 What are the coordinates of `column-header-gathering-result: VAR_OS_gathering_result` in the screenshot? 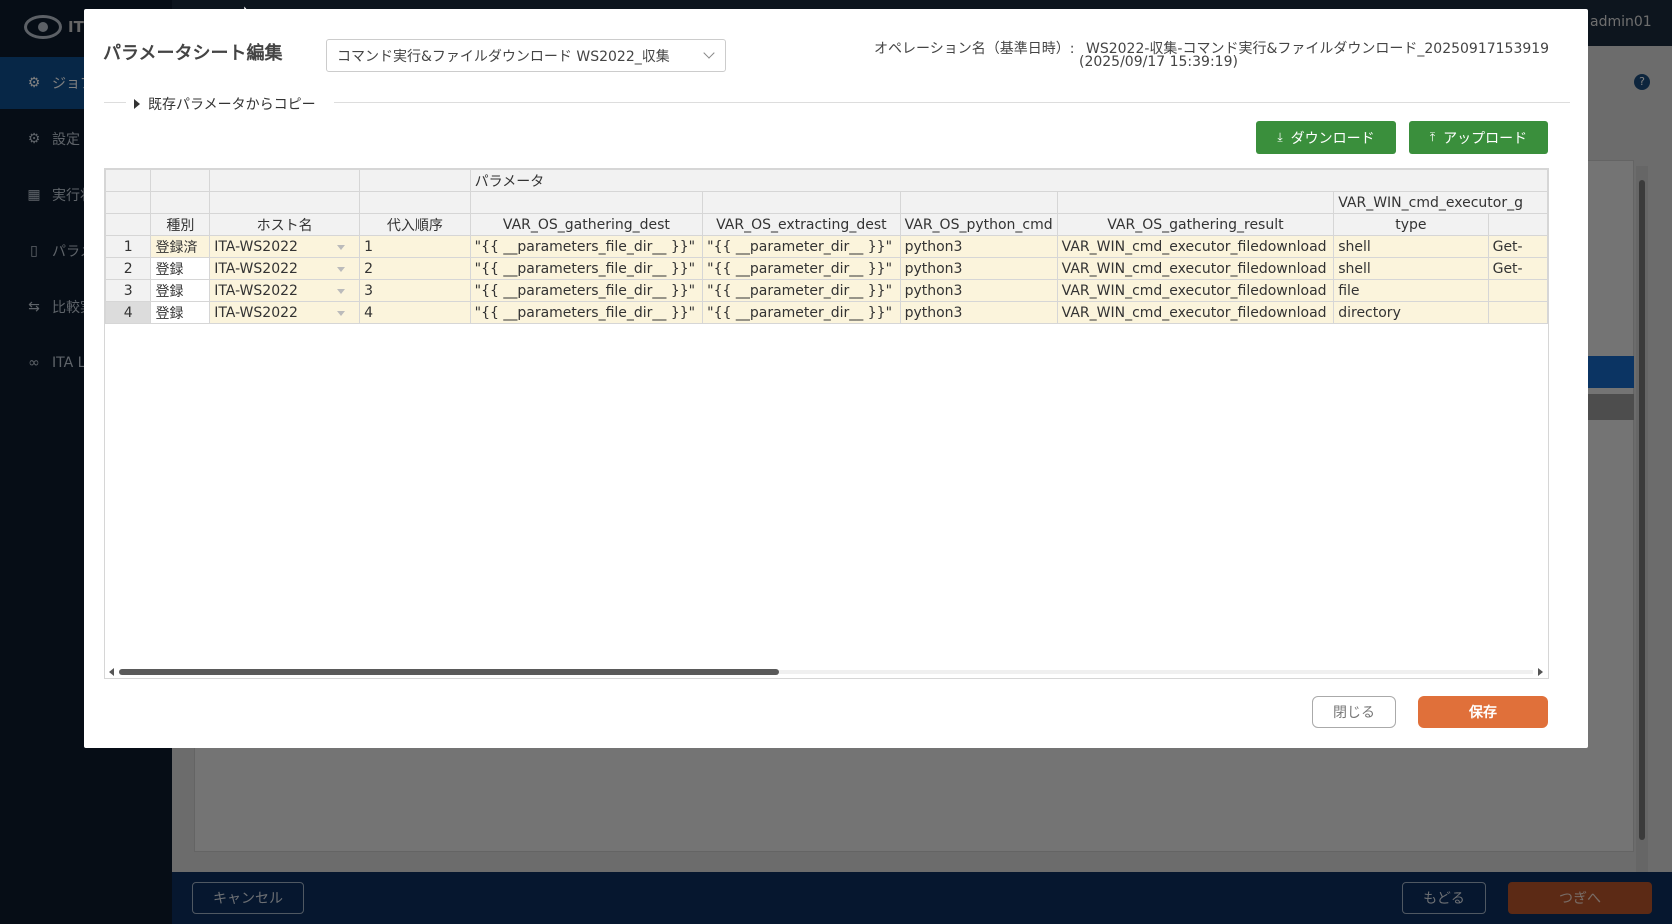 It's located at (1195, 224).